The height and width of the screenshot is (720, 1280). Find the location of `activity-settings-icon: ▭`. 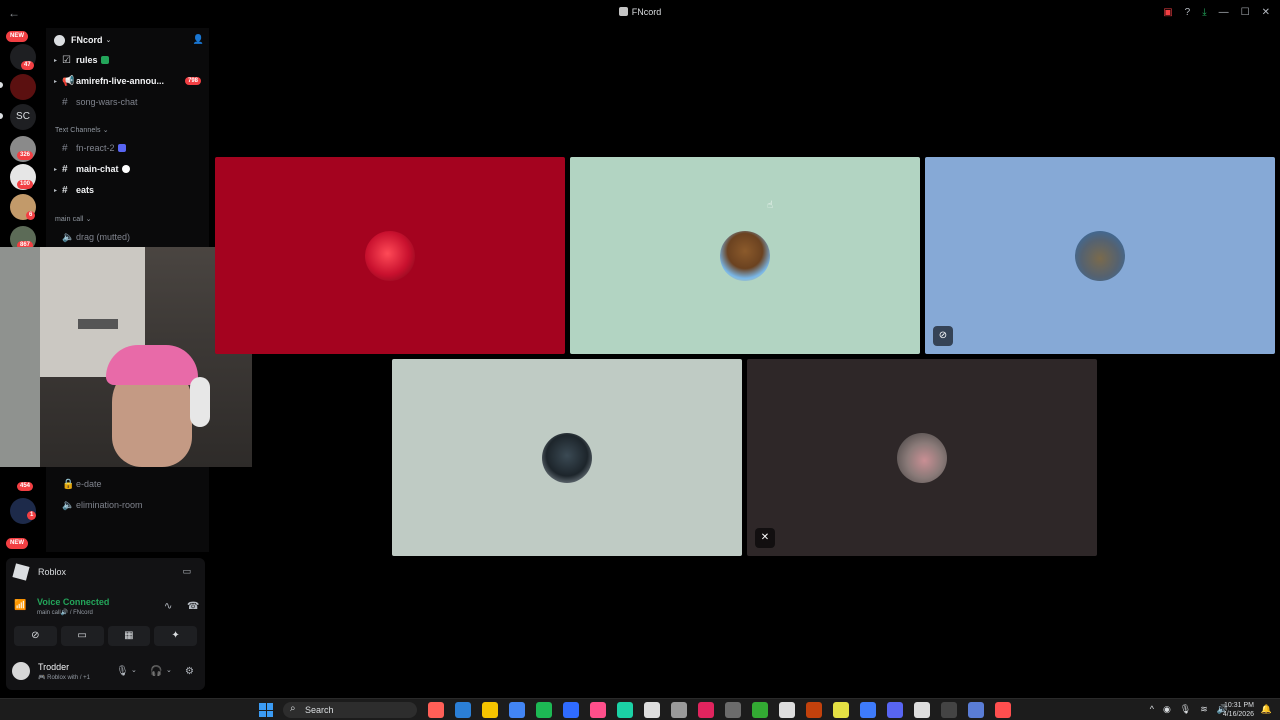

activity-settings-icon: ▭ is located at coordinates (186, 571).